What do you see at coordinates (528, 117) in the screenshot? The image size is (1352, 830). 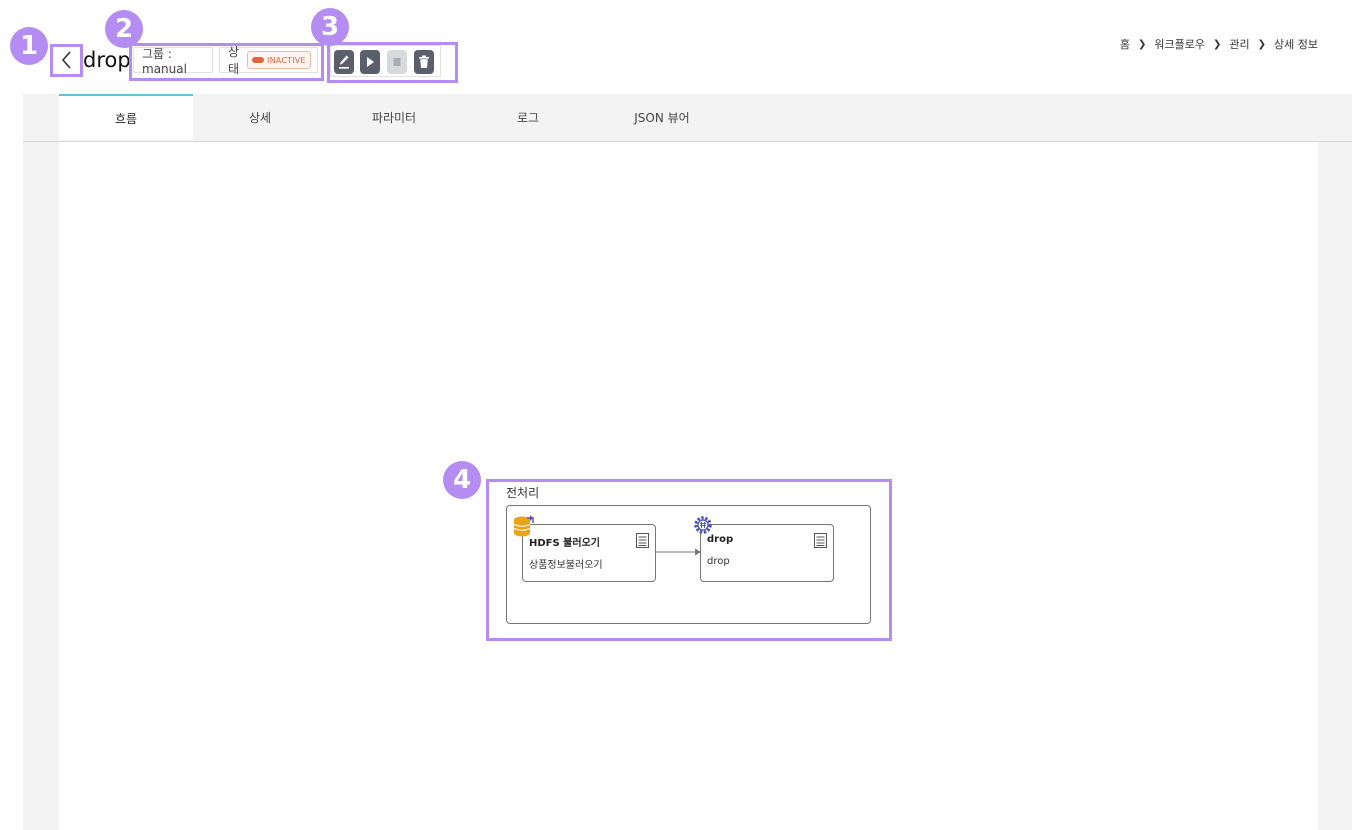 I see `tab-log: 로그` at bounding box center [528, 117].